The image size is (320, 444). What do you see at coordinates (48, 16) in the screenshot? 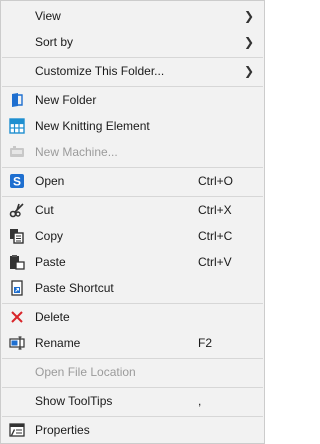
I see `menu-item-label: View` at bounding box center [48, 16].